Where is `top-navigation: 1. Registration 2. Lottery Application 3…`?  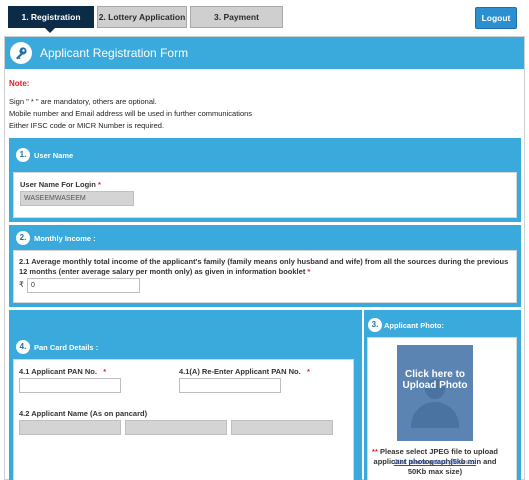
top-navigation: 1. Registration 2. Lottery Application 3… is located at coordinates (264, 18).